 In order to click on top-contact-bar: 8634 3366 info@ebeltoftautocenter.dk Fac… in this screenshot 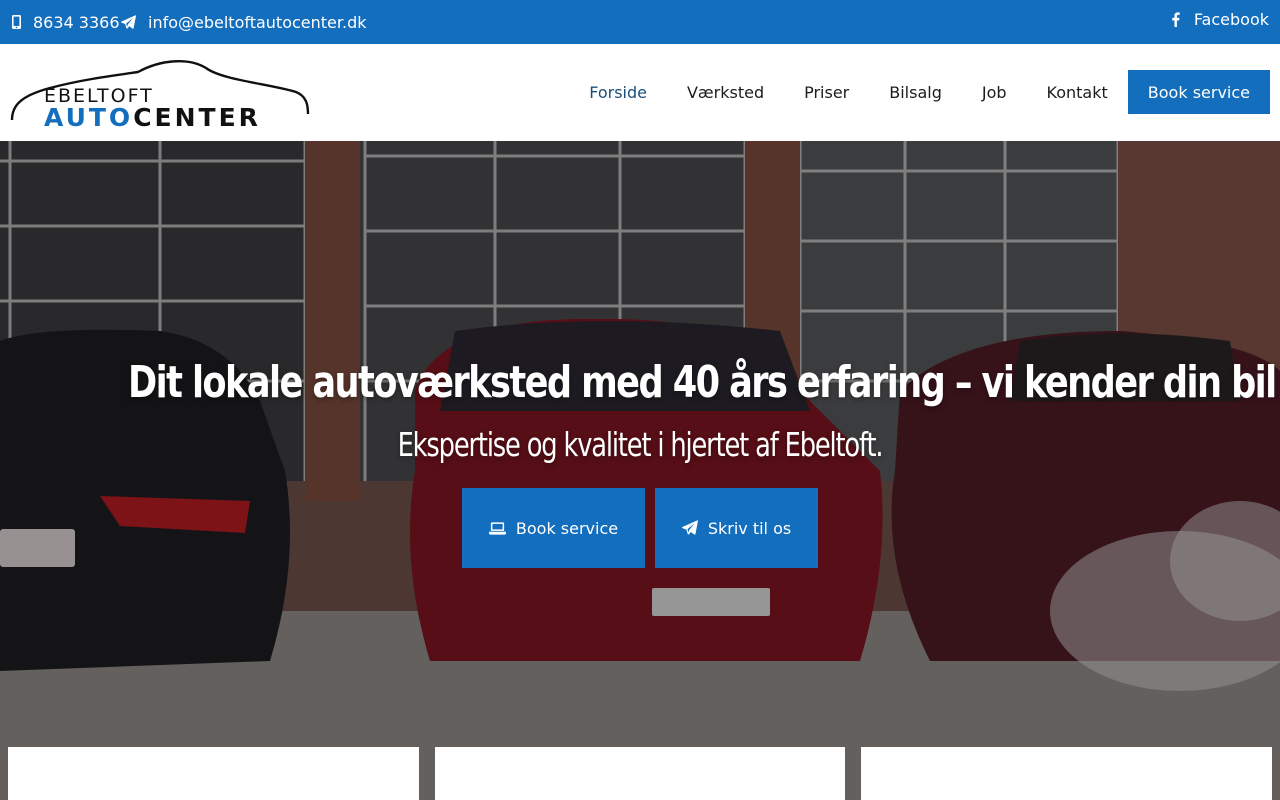, I will do `click(640, 22)`.